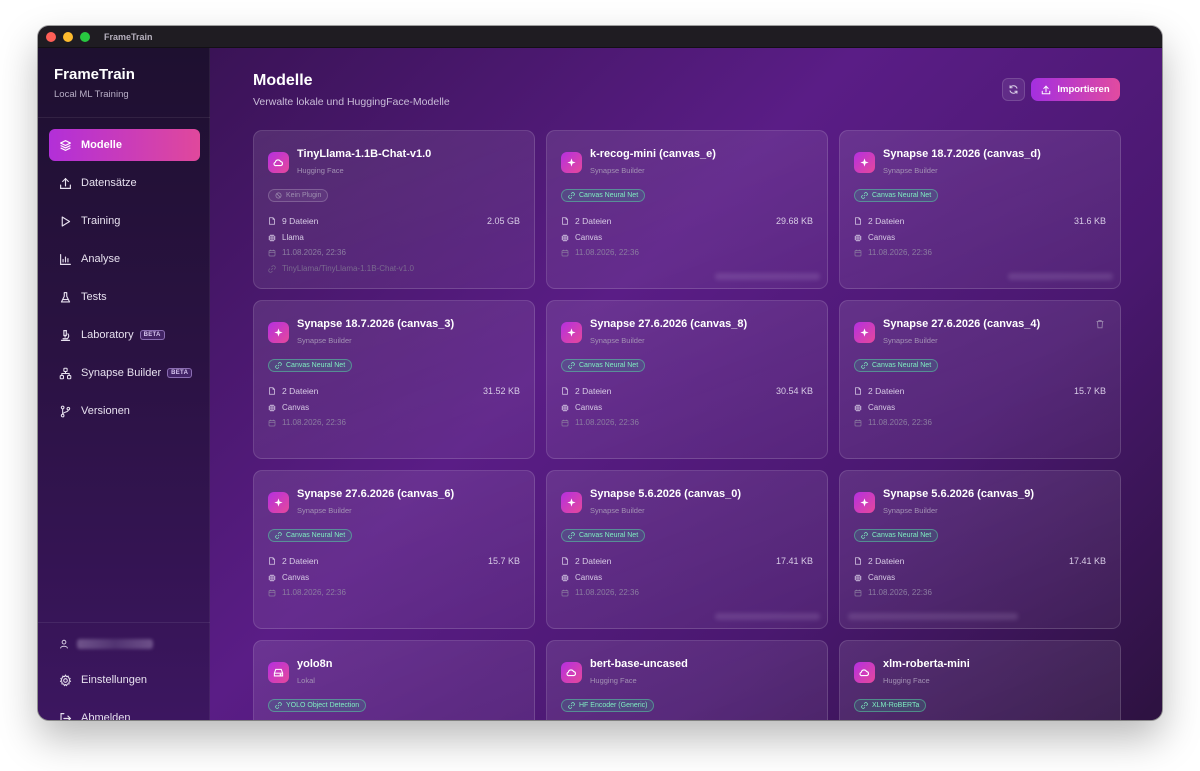 This screenshot has width=1200, height=771. I want to click on badge-label: Canvas Neural Net, so click(902, 195).